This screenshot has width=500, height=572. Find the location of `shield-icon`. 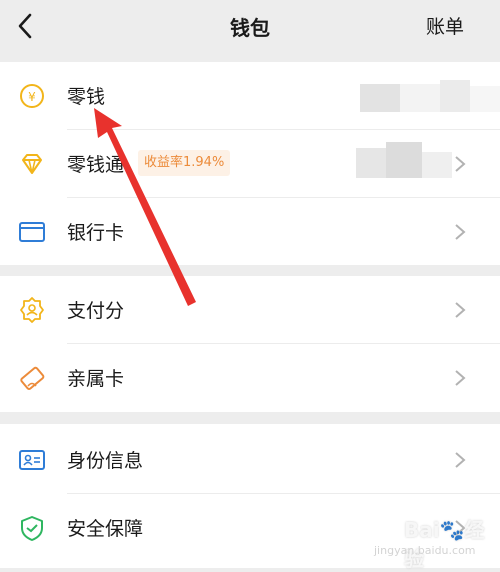

shield-icon is located at coordinates (32, 528).